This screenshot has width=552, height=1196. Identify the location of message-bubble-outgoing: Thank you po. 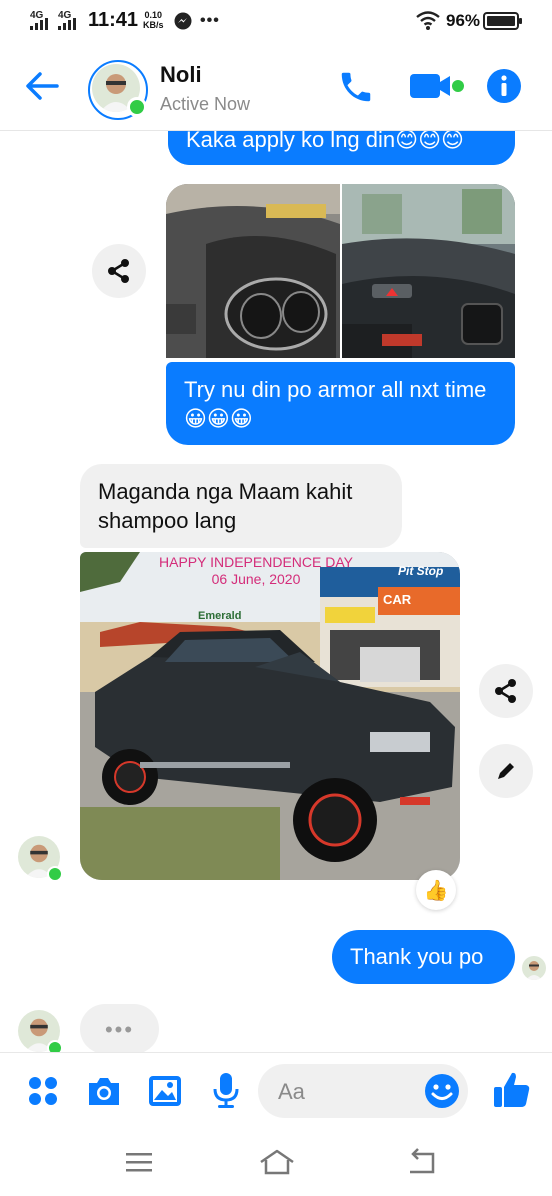
(423, 957).